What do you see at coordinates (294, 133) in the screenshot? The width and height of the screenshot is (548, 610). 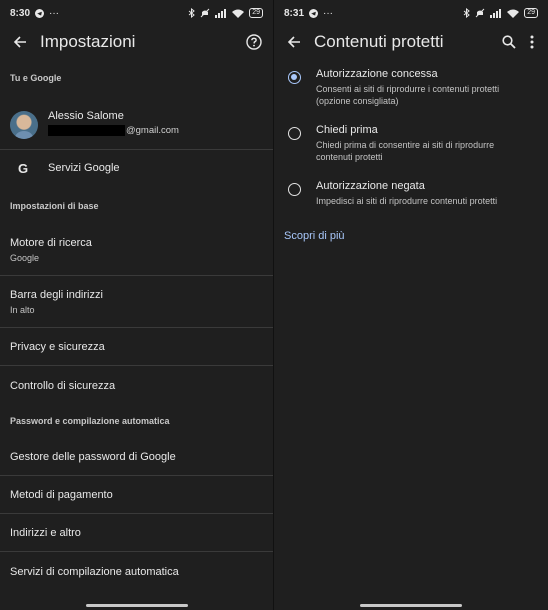 I see `radio-ask-first` at bounding box center [294, 133].